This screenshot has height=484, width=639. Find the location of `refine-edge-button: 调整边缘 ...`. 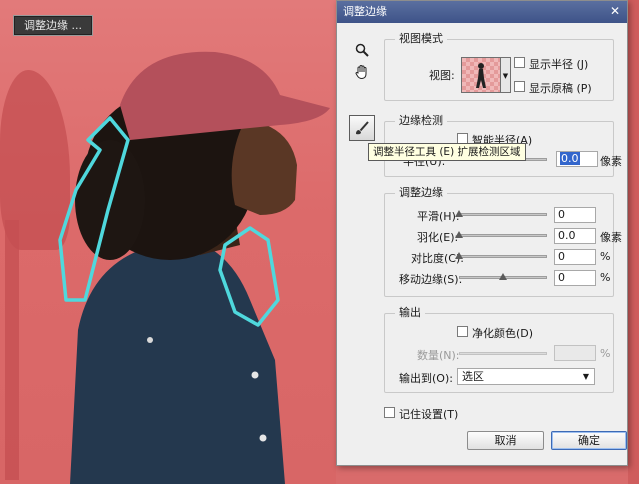

refine-edge-button: 调整边缘 ... is located at coordinates (53, 25).